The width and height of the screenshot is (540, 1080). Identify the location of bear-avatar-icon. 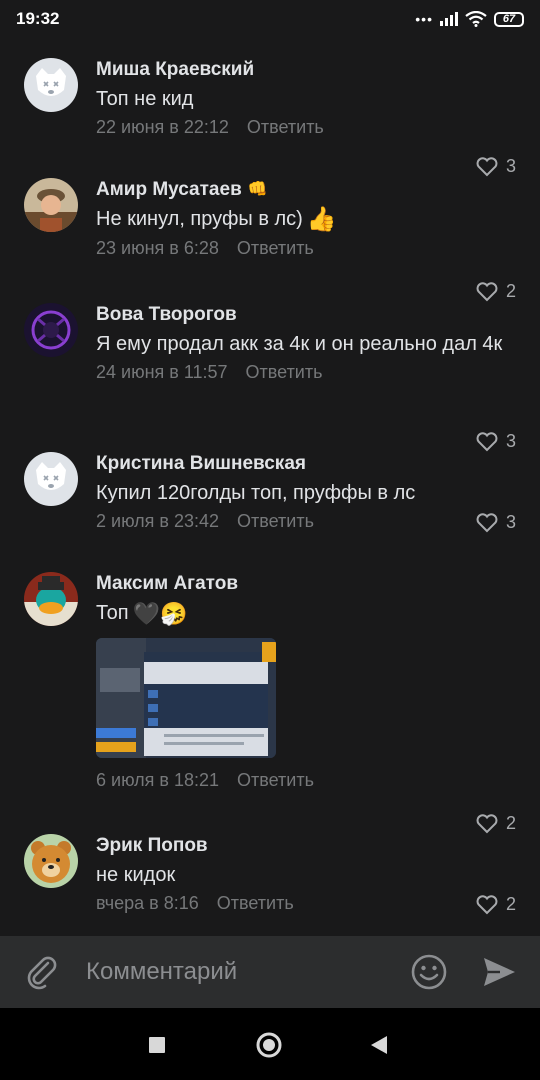
(51, 861).